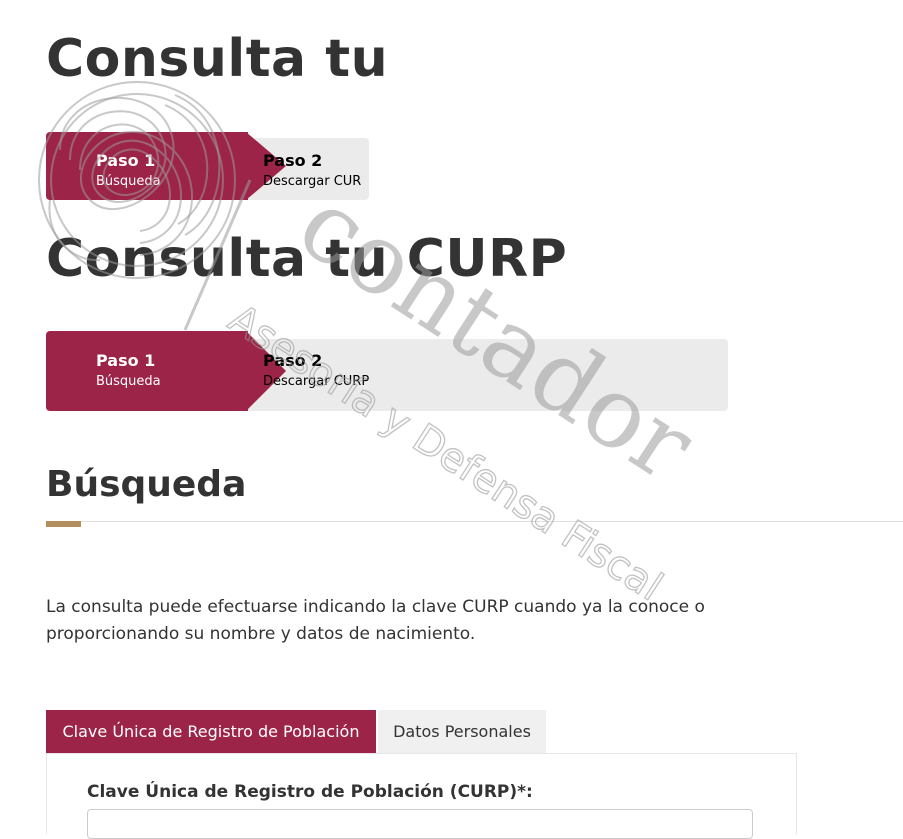  What do you see at coordinates (462, 732) in the screenshot?
I see `tab-datos-personales: Datos Personales` at bounding box center [462, 732].